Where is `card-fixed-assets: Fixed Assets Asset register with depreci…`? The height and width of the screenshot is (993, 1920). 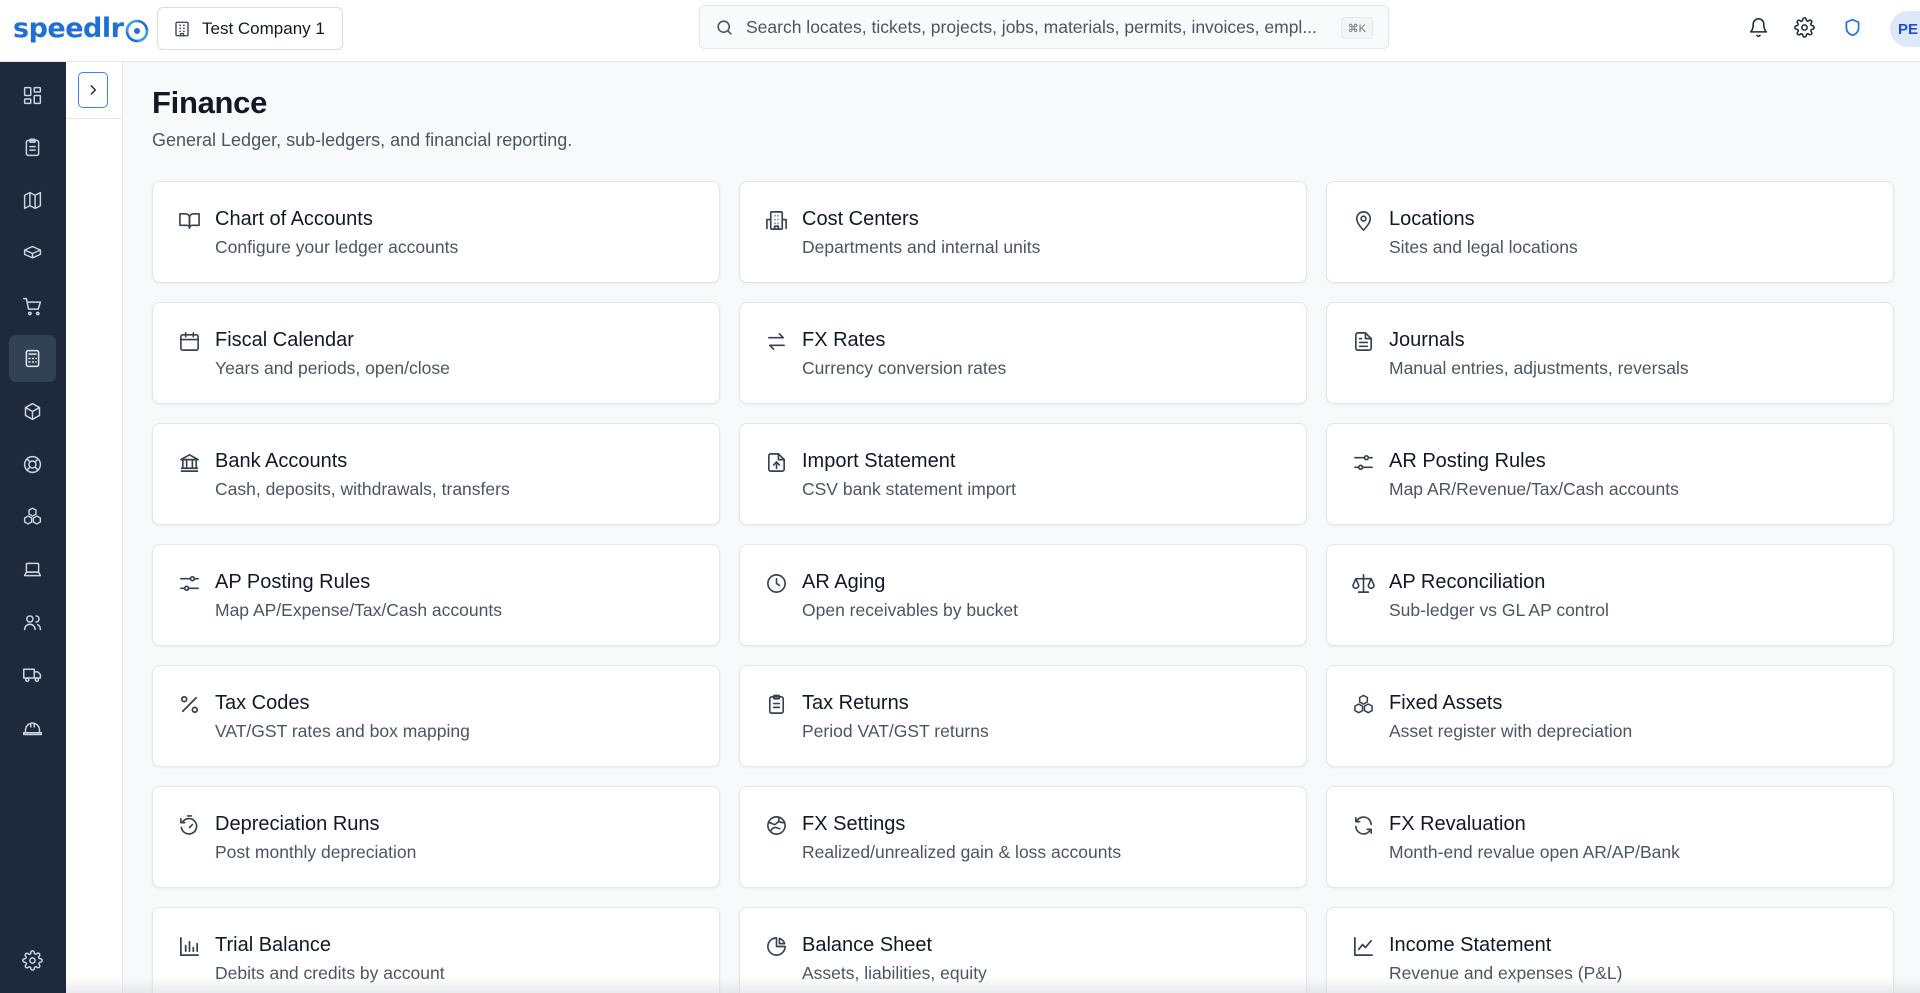 card-fixed-assets: Fixed Assets Asset register with depreci… is located at coordinates (1610, 716).